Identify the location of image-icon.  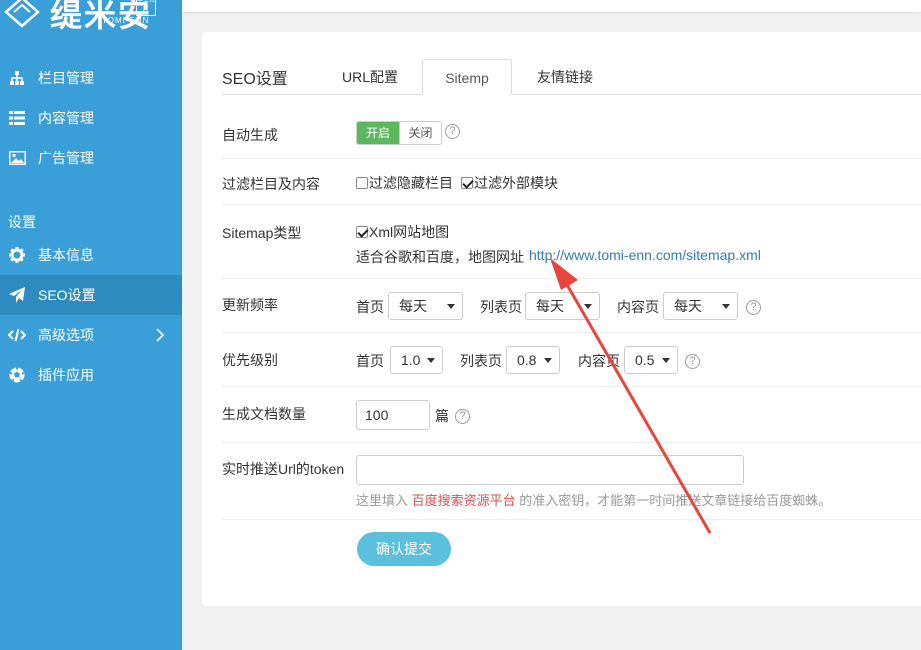
(17, 158).